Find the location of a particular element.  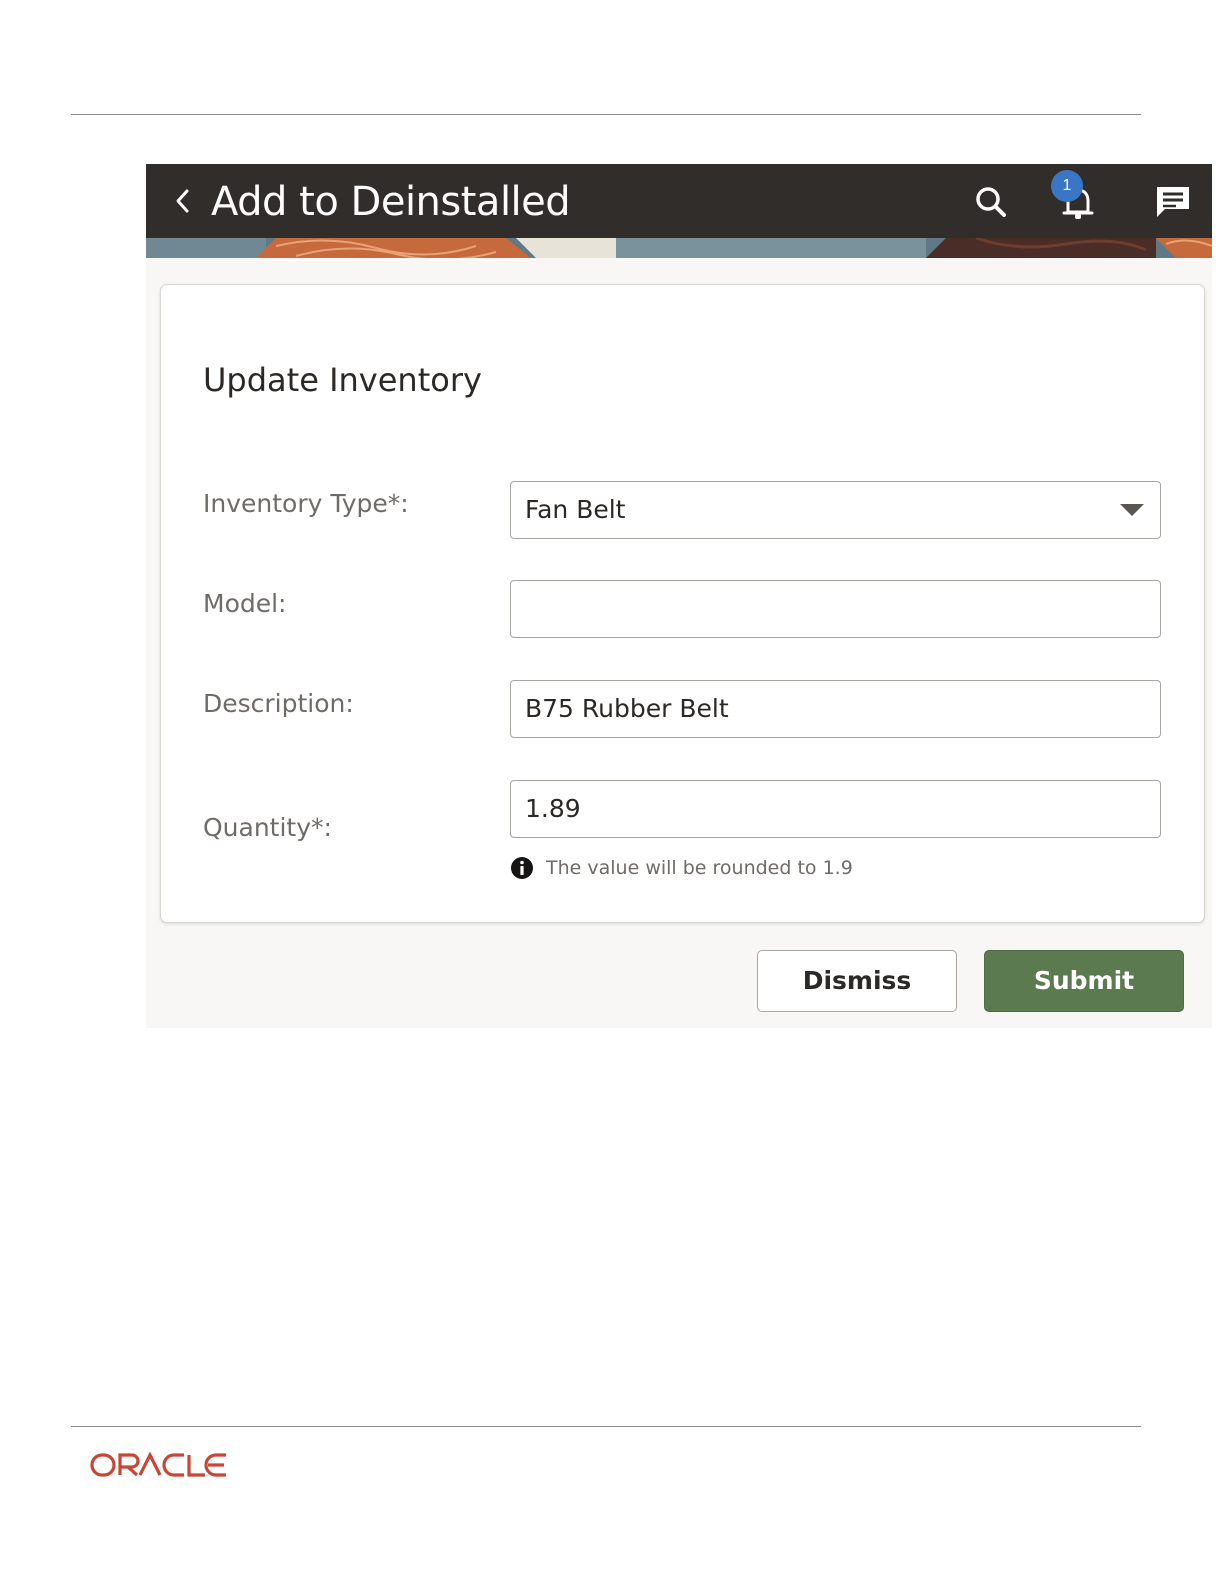

back-button is located at coordinates (183, 201).